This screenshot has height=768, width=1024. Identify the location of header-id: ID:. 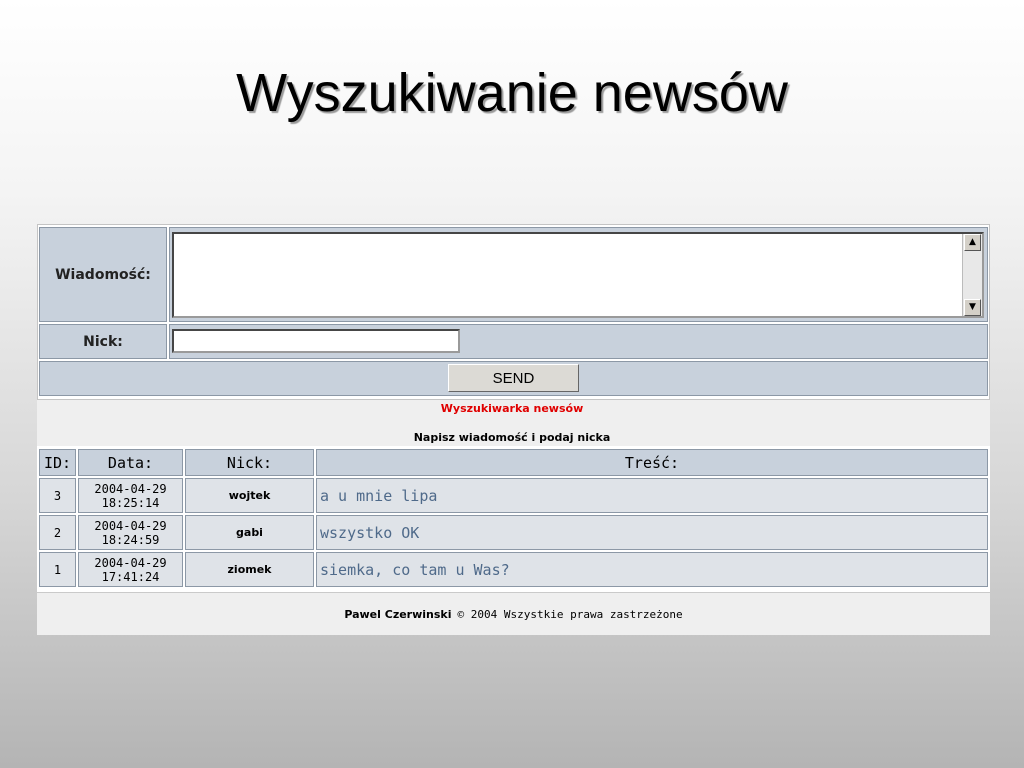
(57, 462).